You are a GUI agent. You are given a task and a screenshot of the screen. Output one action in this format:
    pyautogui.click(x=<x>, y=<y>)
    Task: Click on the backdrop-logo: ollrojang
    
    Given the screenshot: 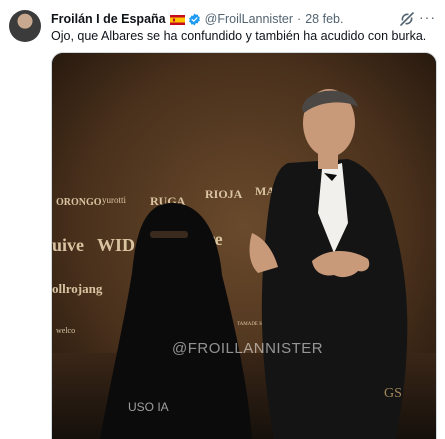 What is the action you would take?
    pyautogui.click(x=77, y=288)
    